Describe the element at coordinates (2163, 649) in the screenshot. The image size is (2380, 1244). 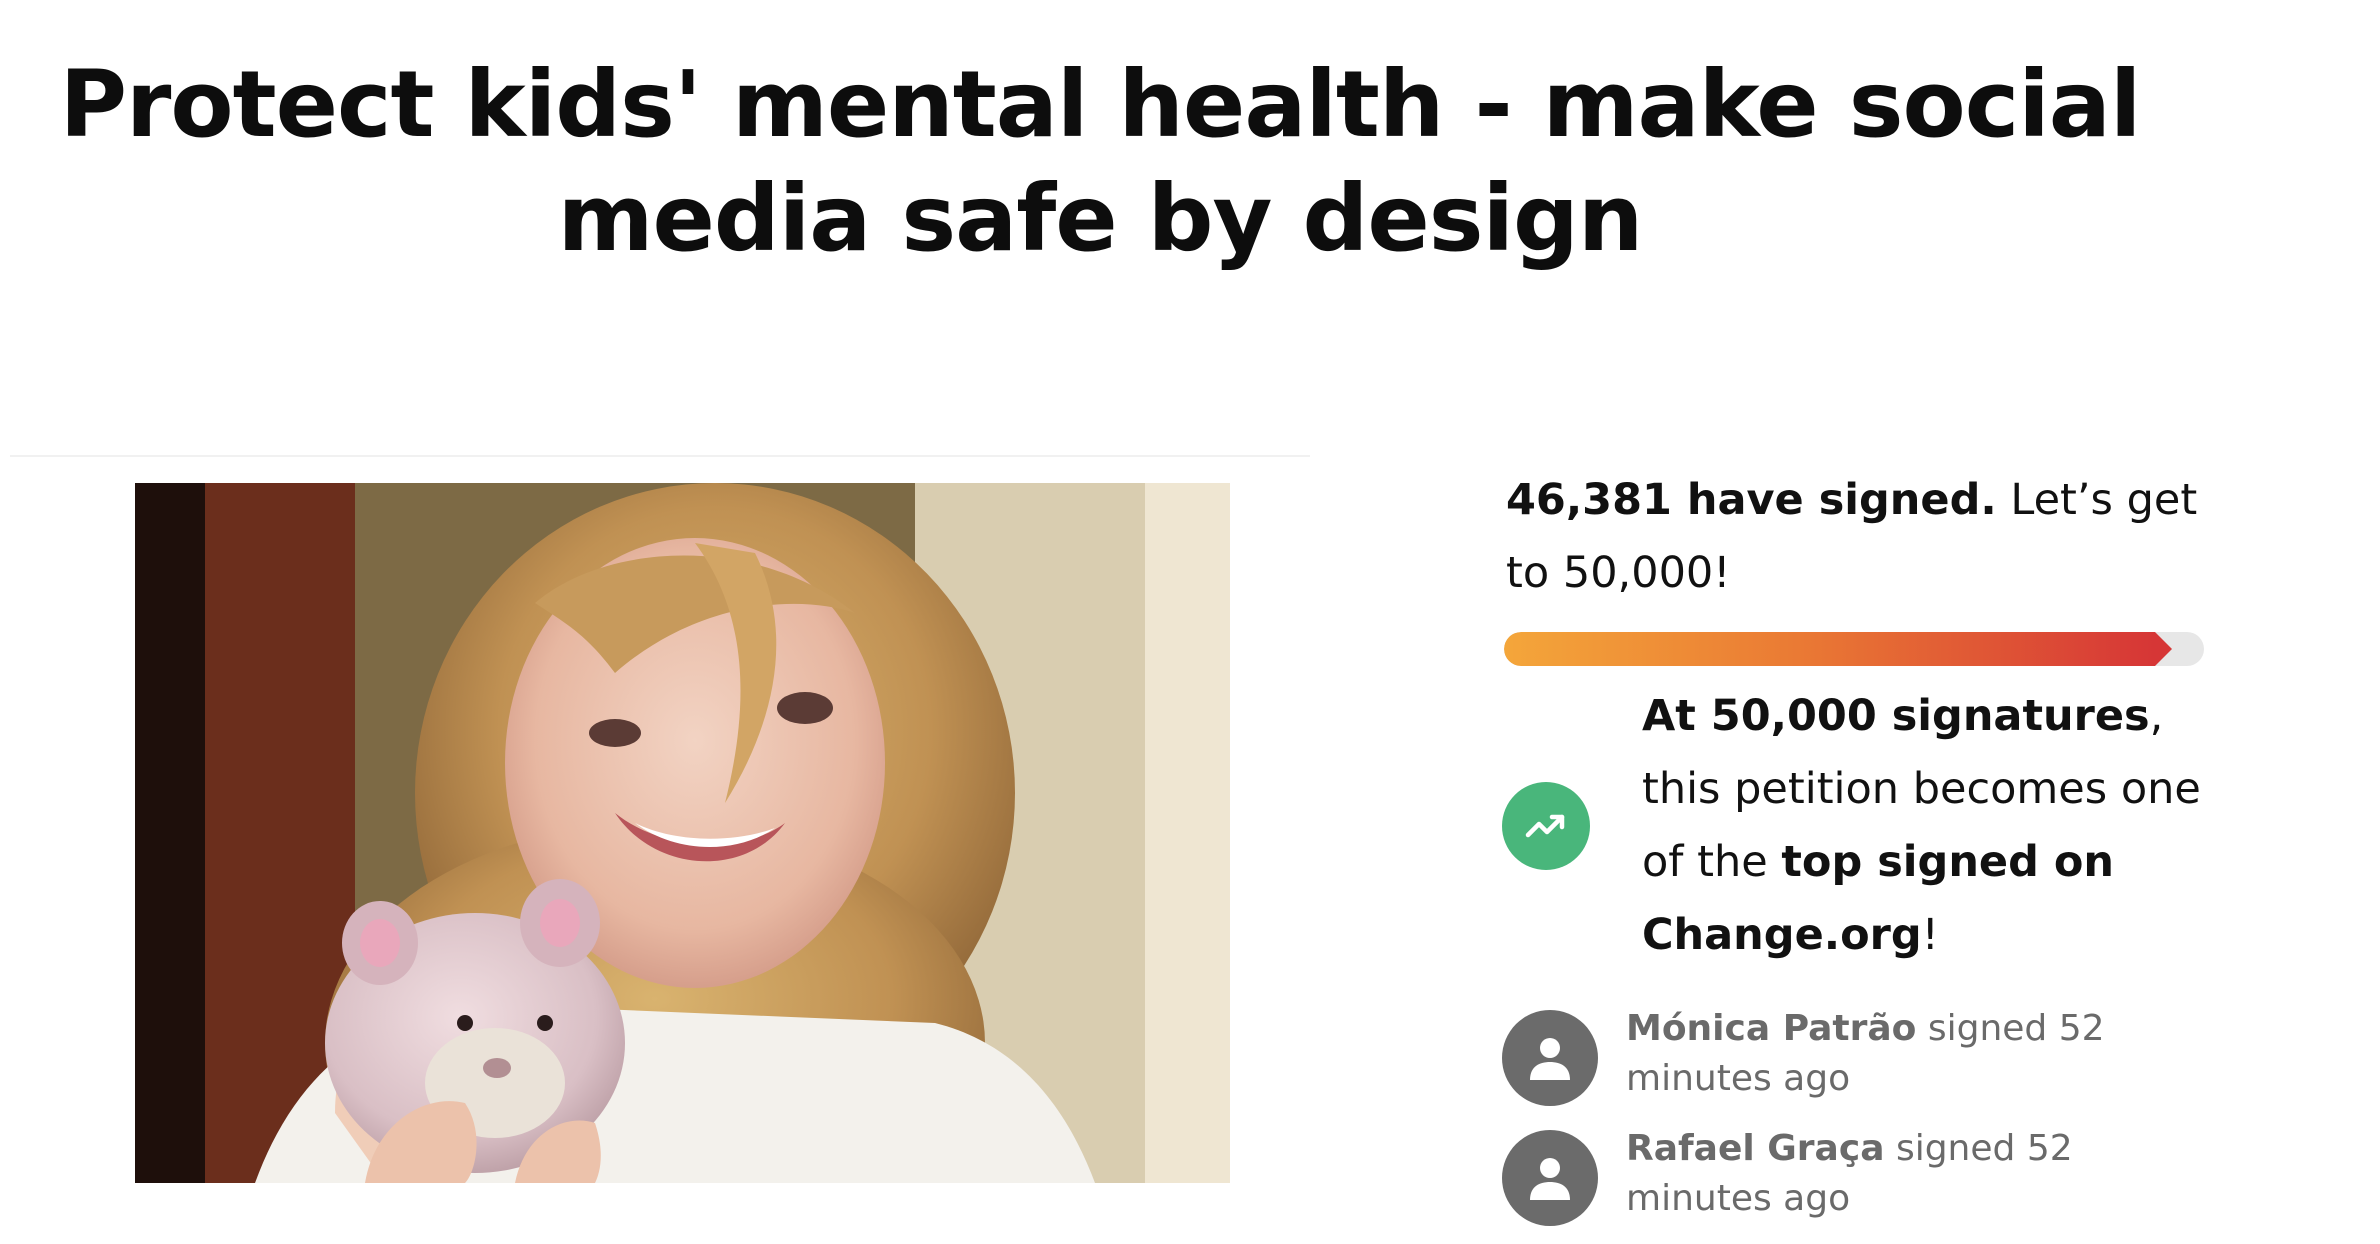
I see `progress-arrow-icon` at that location.